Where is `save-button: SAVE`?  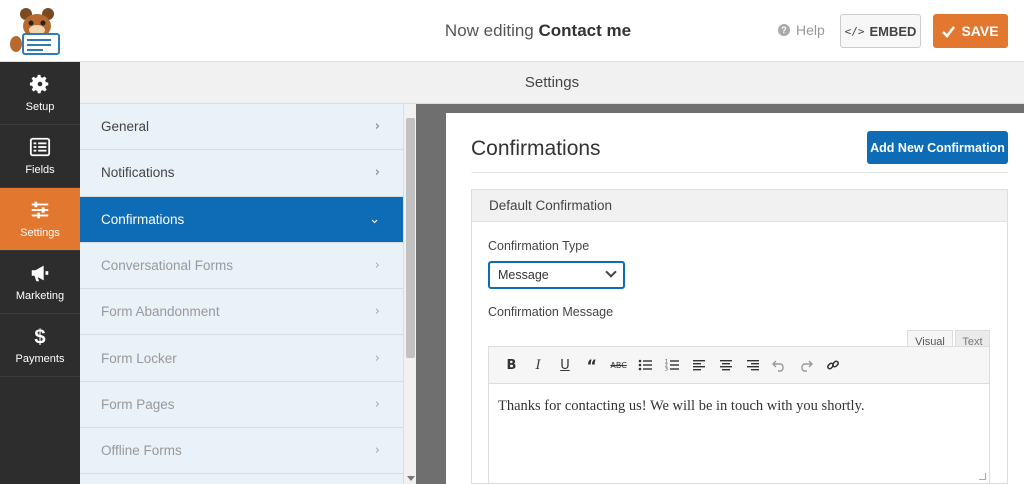
save-button: SAVE is located at coordinates (970, 31).